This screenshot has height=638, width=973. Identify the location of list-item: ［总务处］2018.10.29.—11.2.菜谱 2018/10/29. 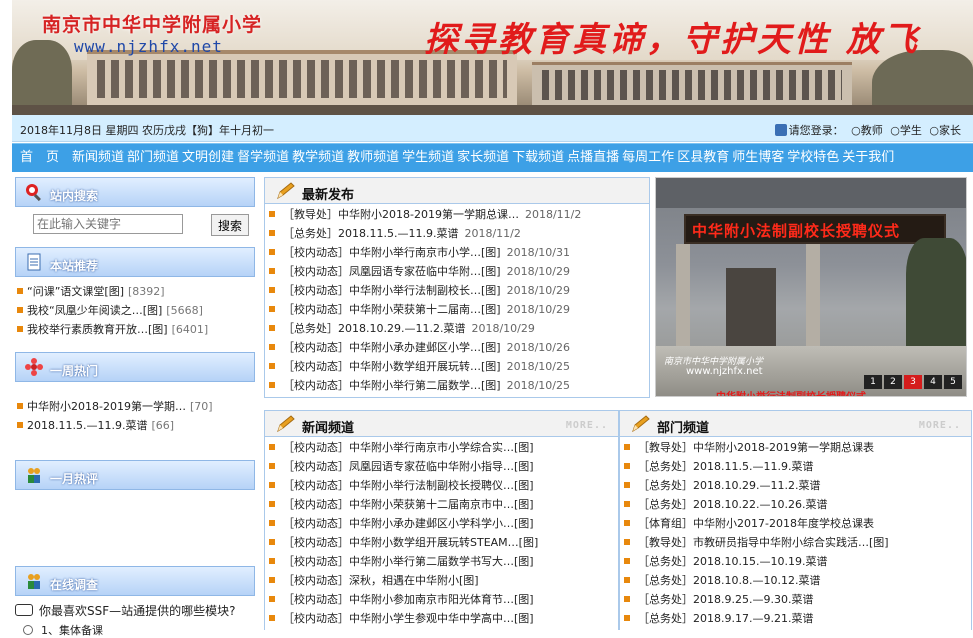
(457, 329).